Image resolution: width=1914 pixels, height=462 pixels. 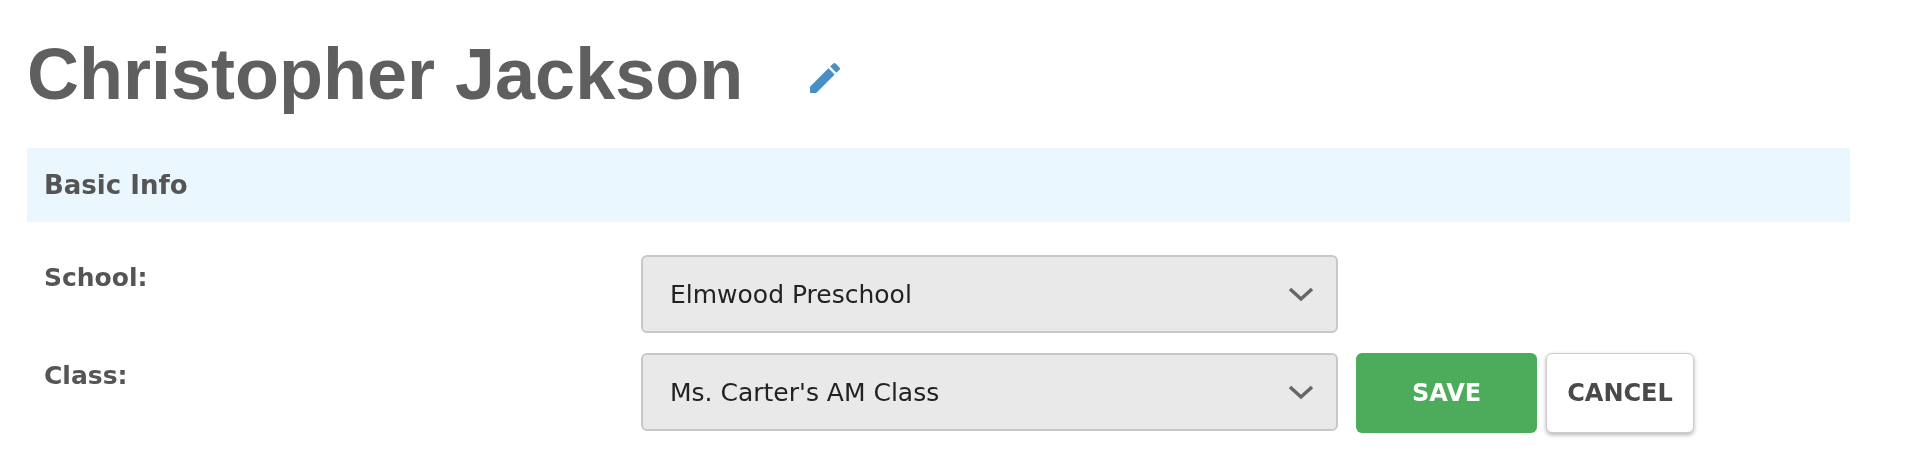 I want to click on dropdown-field: Elmwood Preschool, so click(x=989, y=294).